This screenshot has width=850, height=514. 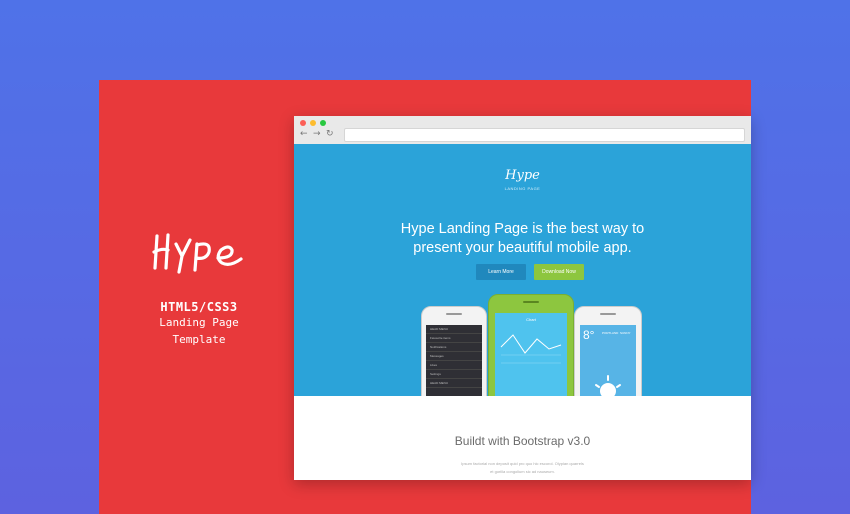 What do you see at coordinates (610, 333) in the screenshot?
I see `weather-city: PORTLAND` at bounding box center [610, 333].